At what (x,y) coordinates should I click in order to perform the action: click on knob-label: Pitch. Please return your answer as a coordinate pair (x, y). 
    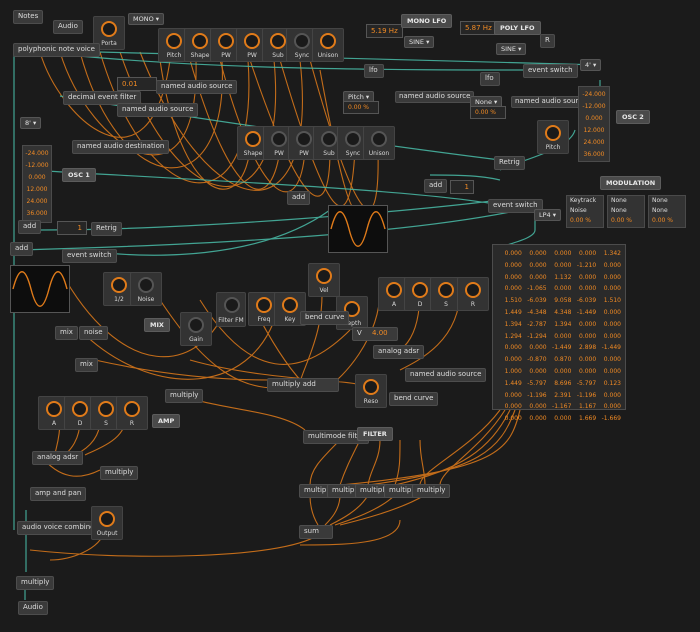
    Looking at the image, I should click on (553, 147).